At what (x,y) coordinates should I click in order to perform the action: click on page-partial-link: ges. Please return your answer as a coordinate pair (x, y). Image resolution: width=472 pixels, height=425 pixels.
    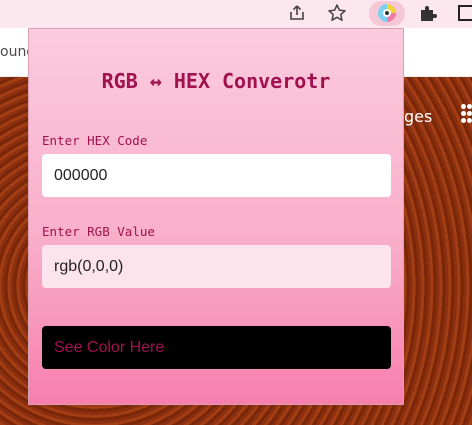
    Looking at the image, I should click on (418, 116).